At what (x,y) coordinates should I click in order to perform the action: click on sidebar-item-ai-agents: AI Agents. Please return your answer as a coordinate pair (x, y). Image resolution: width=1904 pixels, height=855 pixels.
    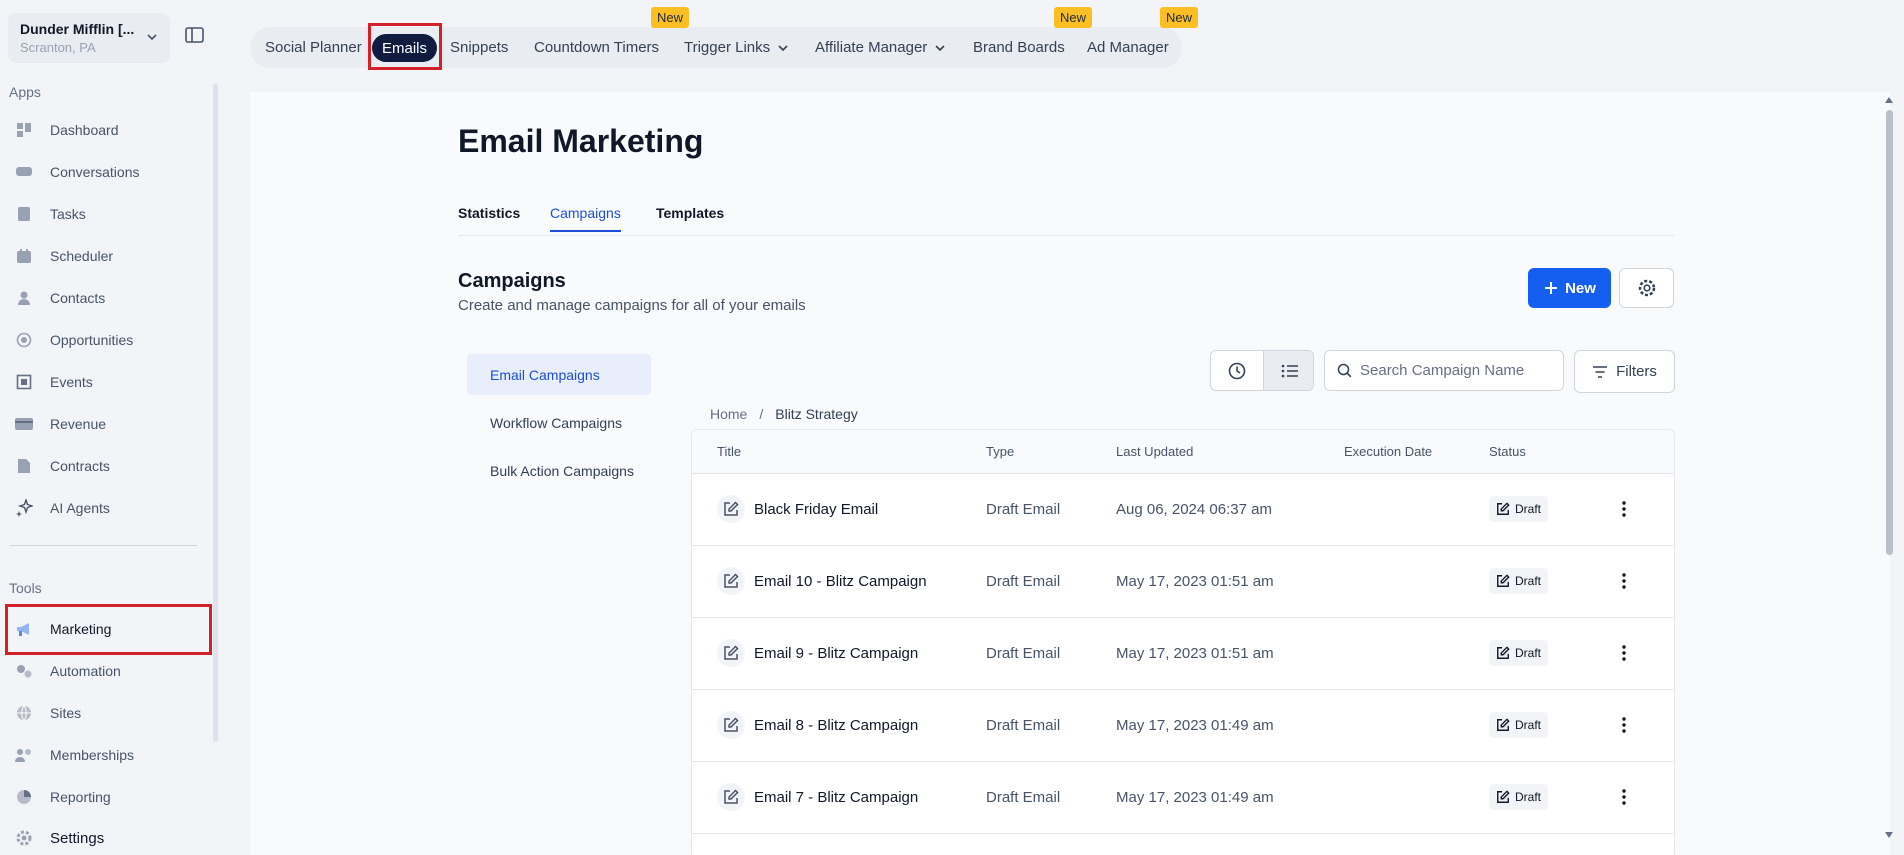
    Looking at the image, I should click on (108, 508).